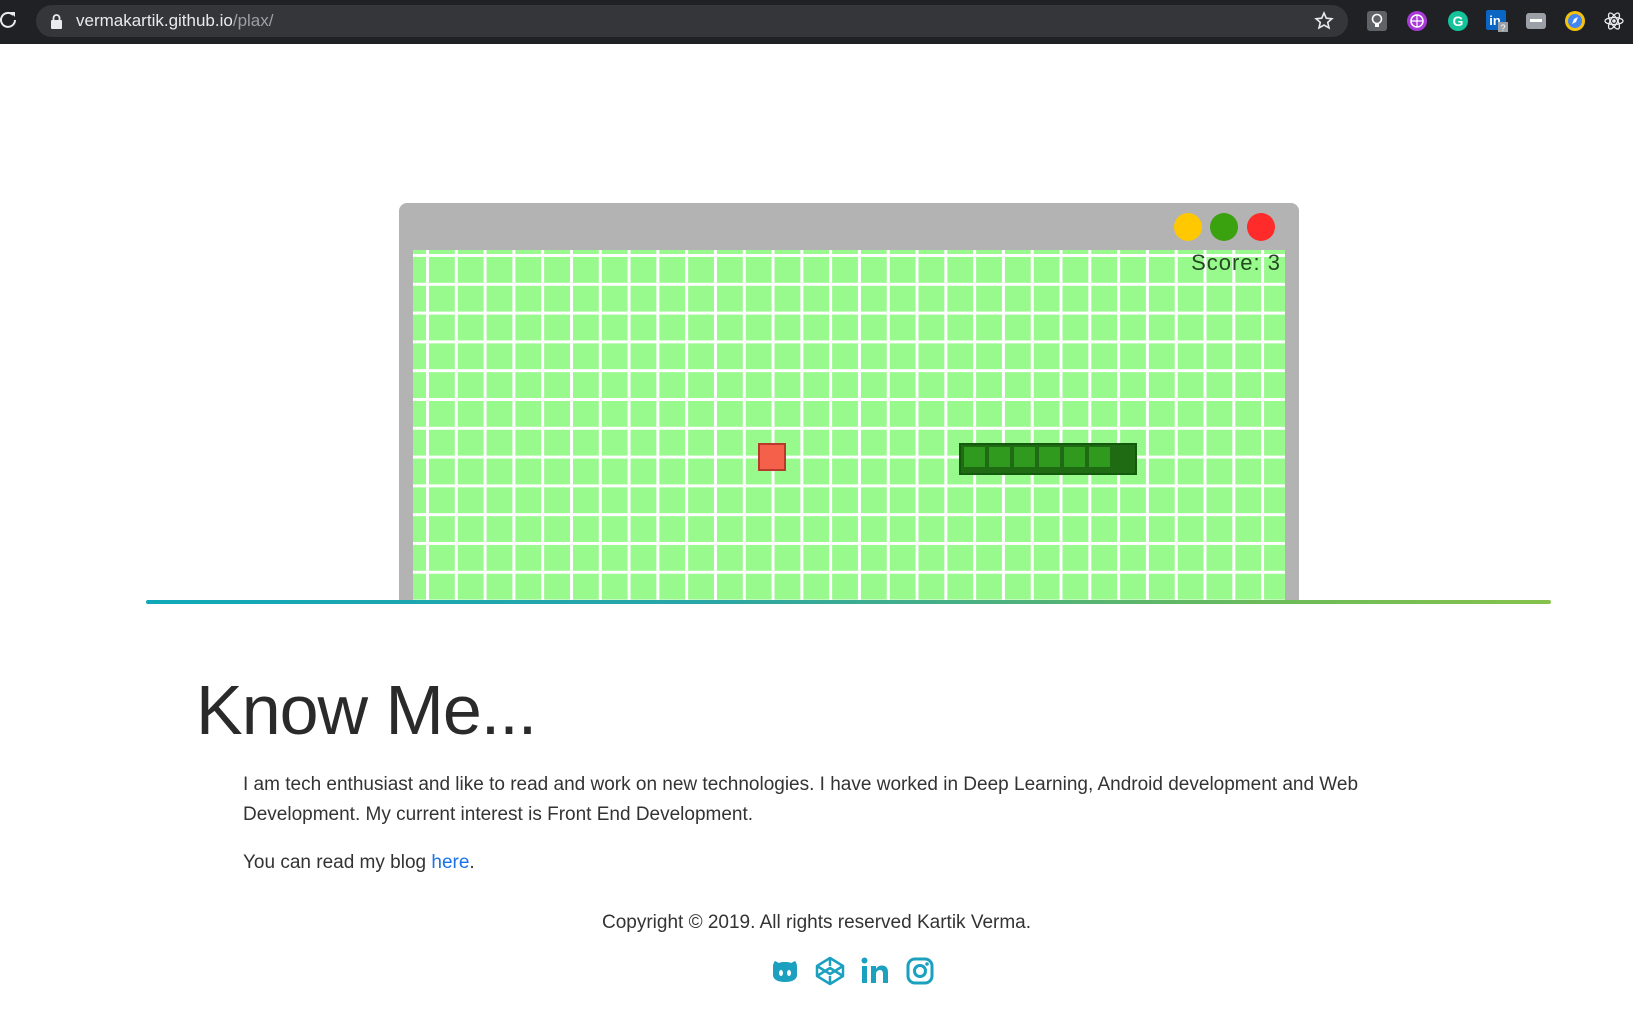 This screenshot has height=1011, width=1633. What do you see at coordinates (772, 457) in the screenshot?
I see `food-block` at bounding box center [772, 457].